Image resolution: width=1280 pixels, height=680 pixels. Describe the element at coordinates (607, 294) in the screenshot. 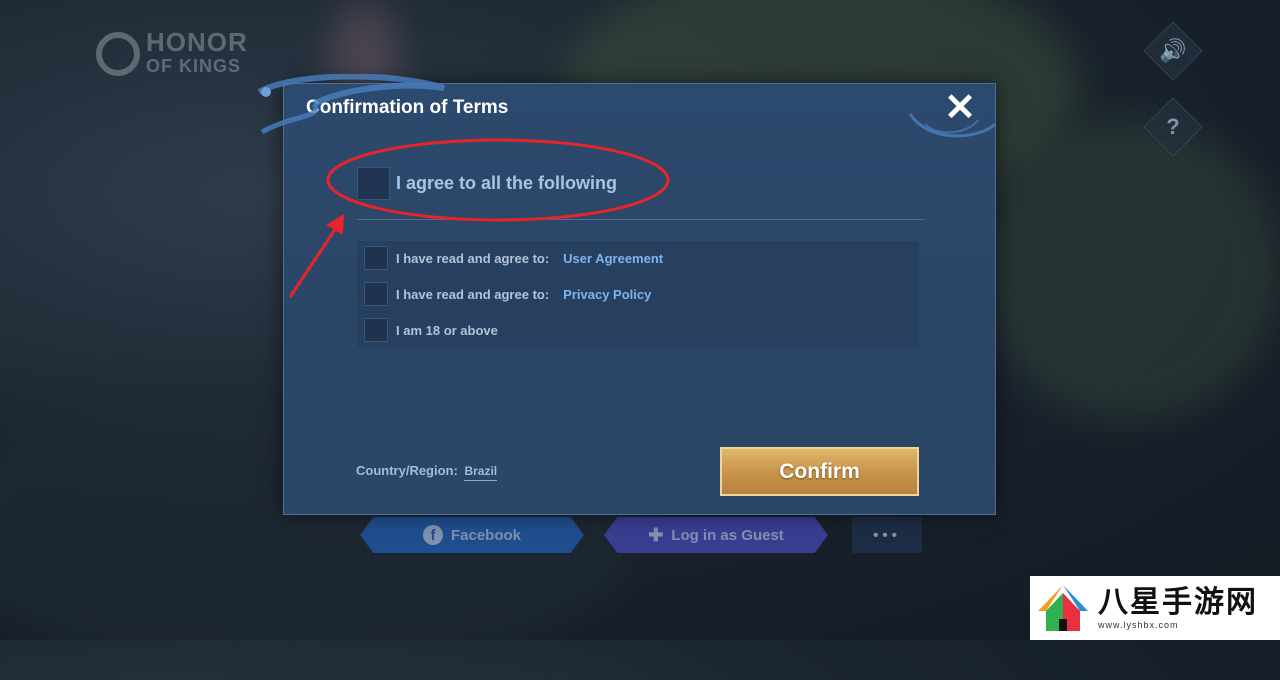

I see `privacy-policy-link: Privacy Policy` at that location.